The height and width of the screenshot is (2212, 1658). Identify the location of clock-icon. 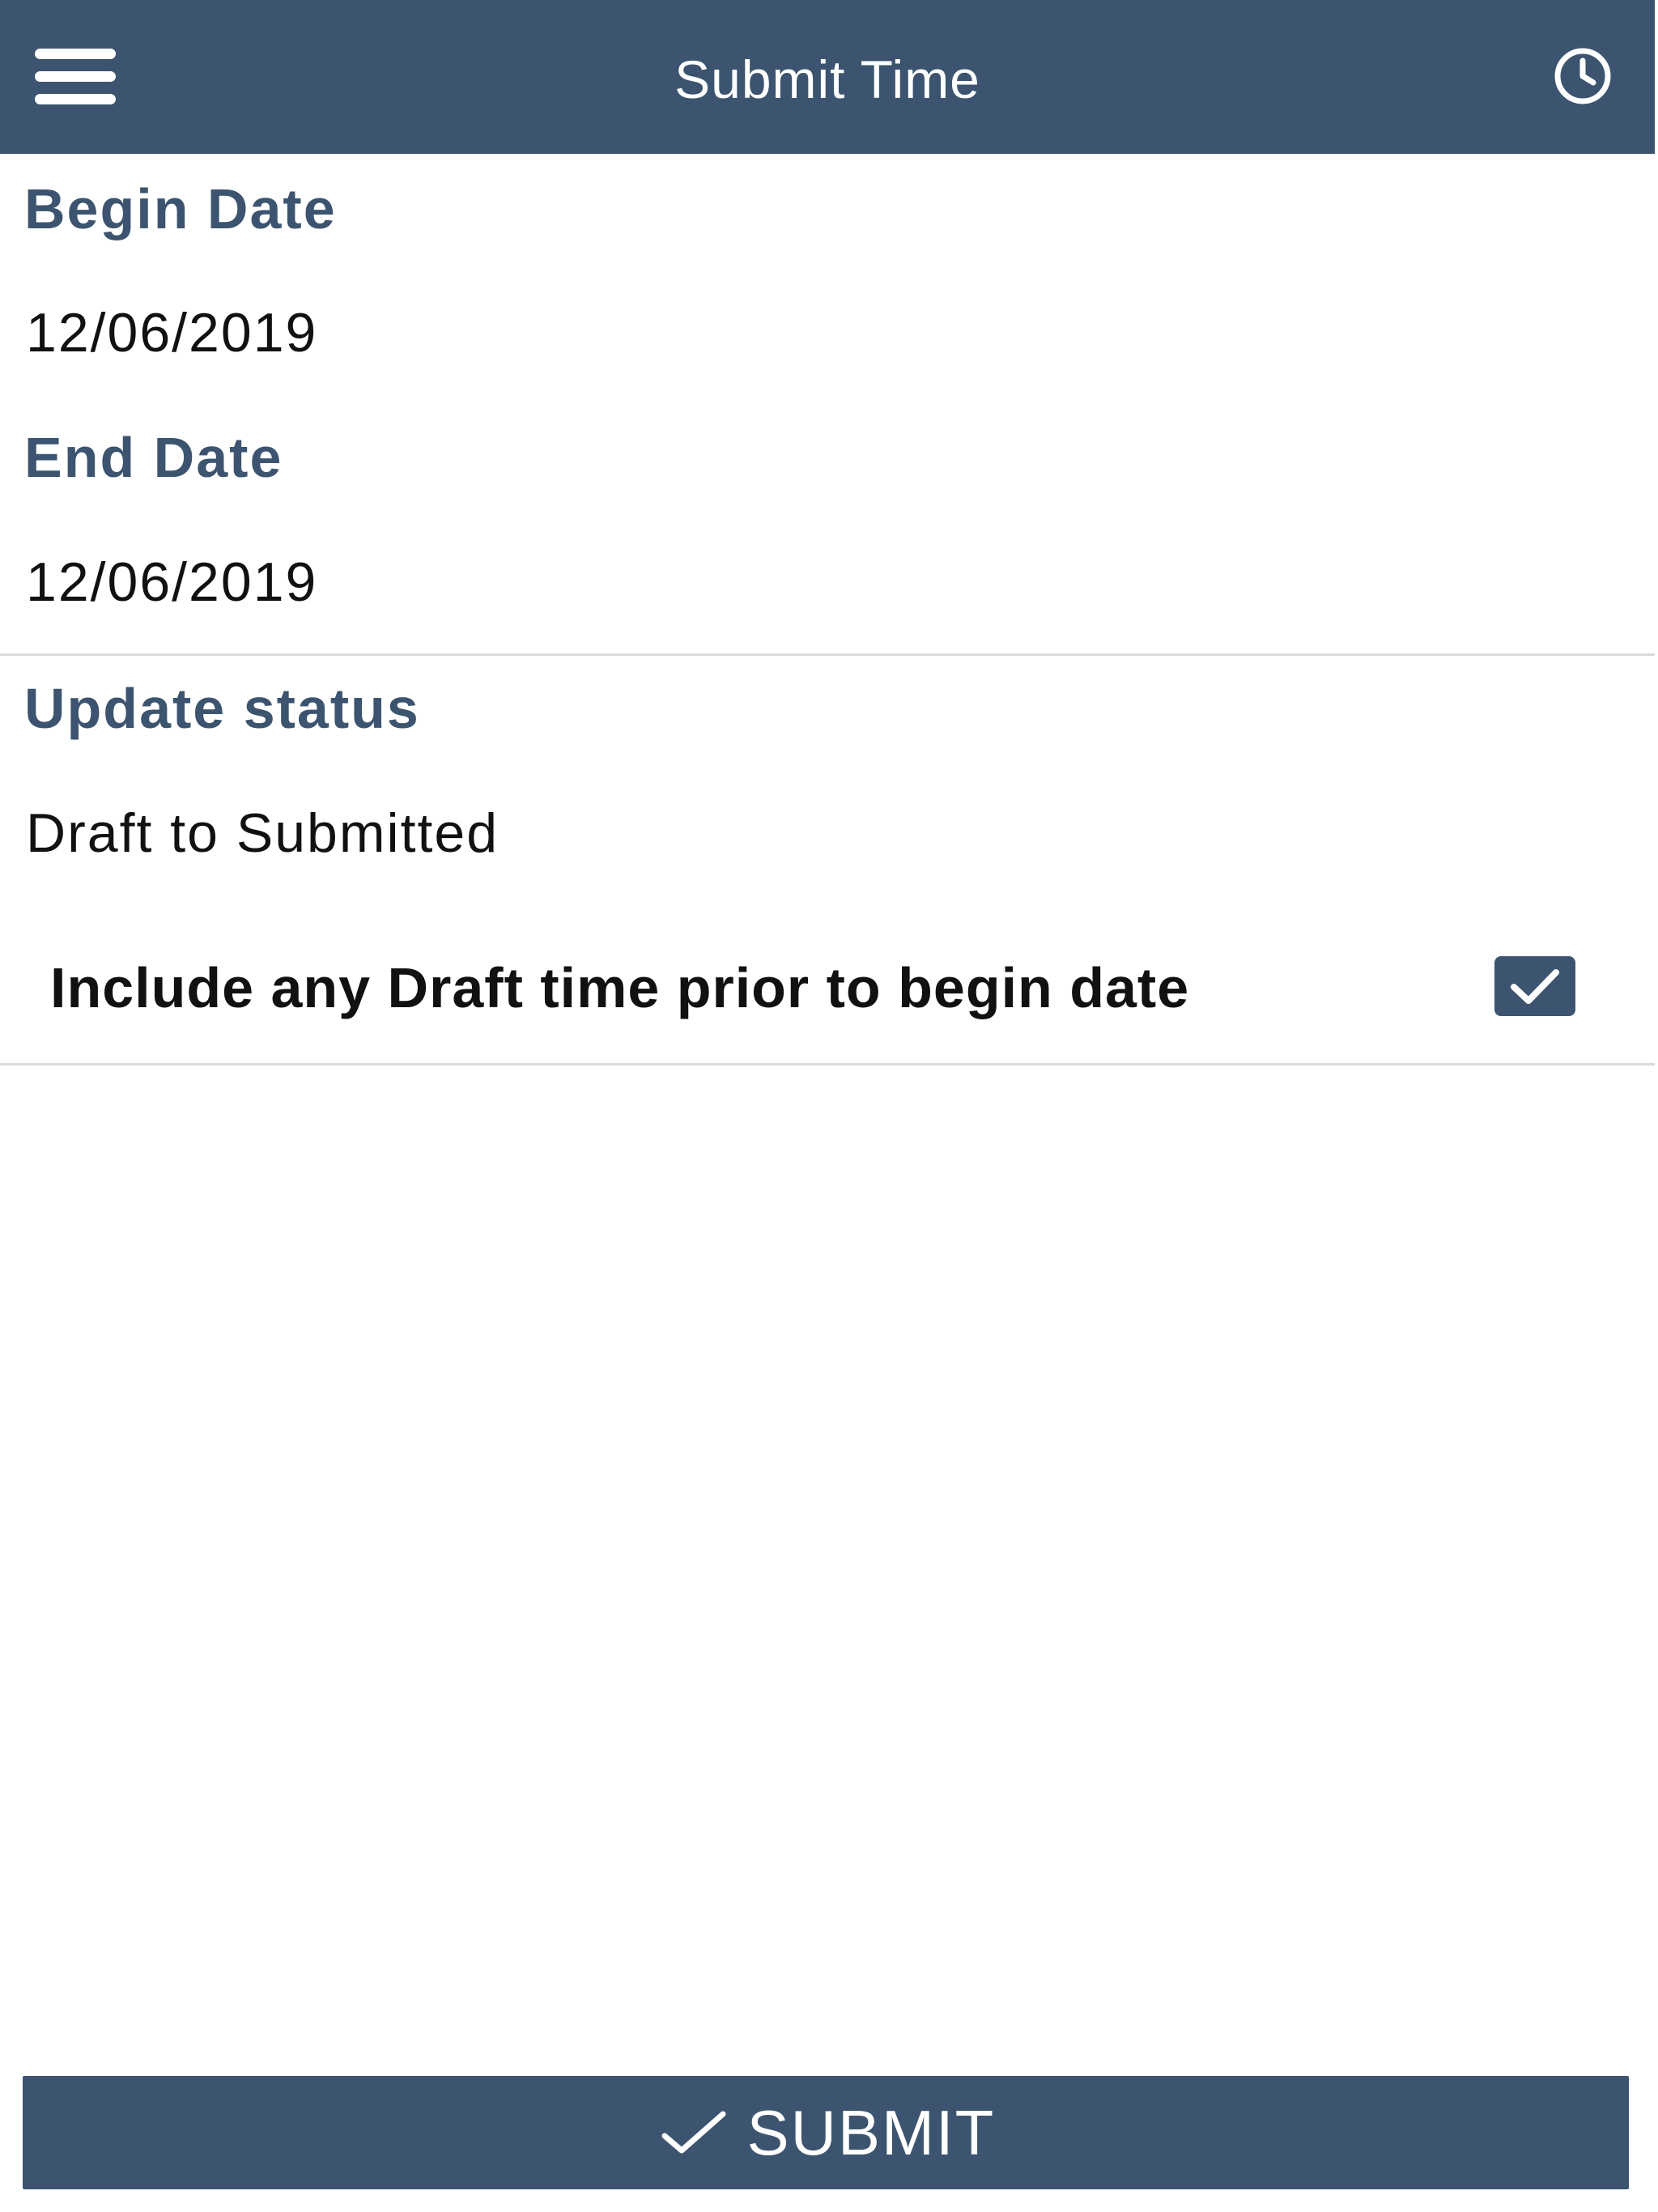
(1582, 76).